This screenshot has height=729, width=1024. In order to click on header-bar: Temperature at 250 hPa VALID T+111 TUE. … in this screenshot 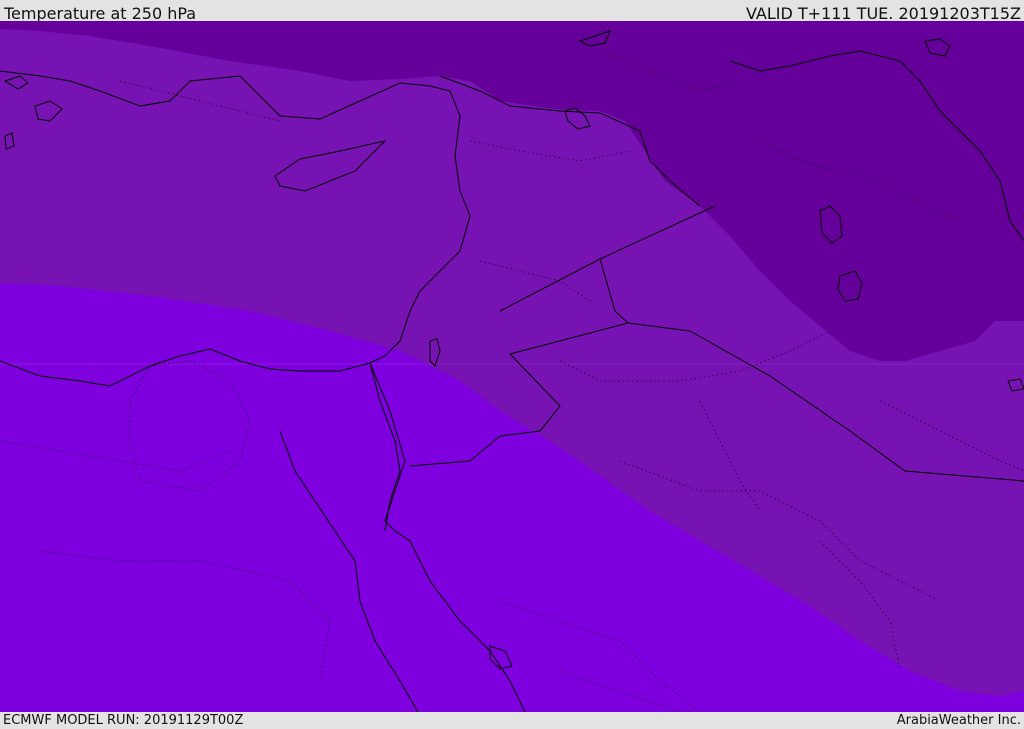, I will do `click(512, 11)`.